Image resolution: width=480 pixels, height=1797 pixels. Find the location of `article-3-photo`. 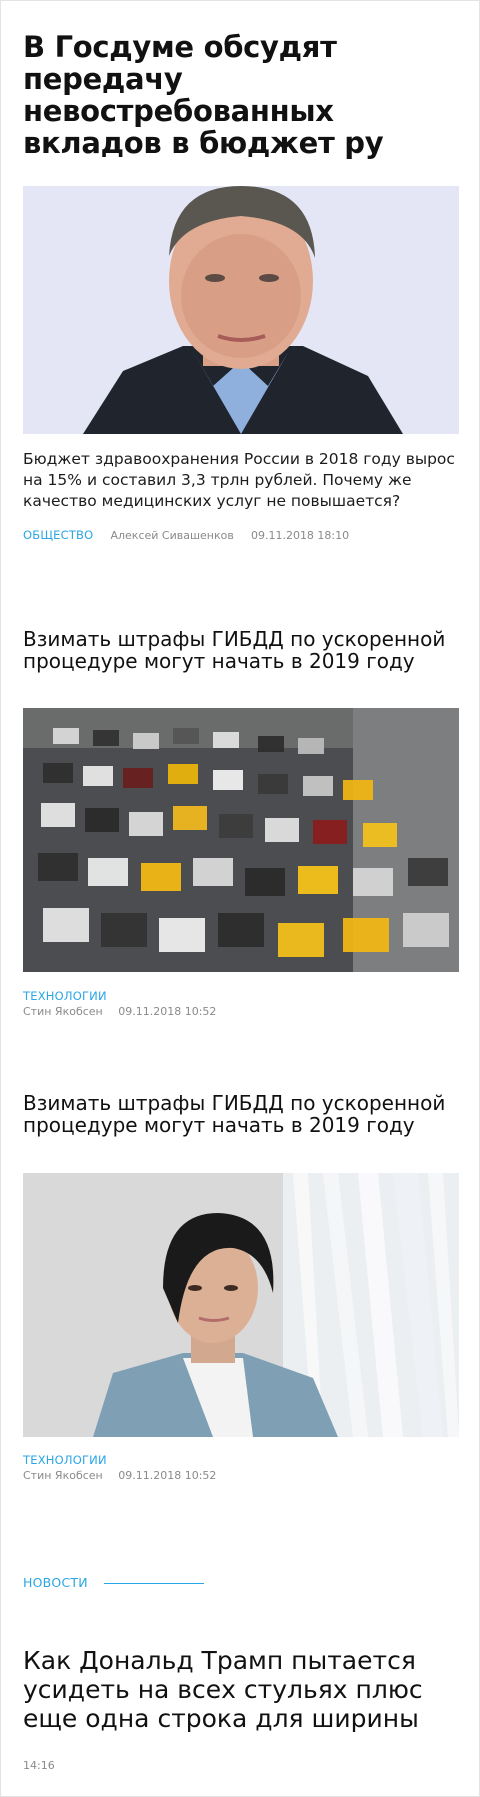

article-3-photo is located at coordinates (241, 1305).